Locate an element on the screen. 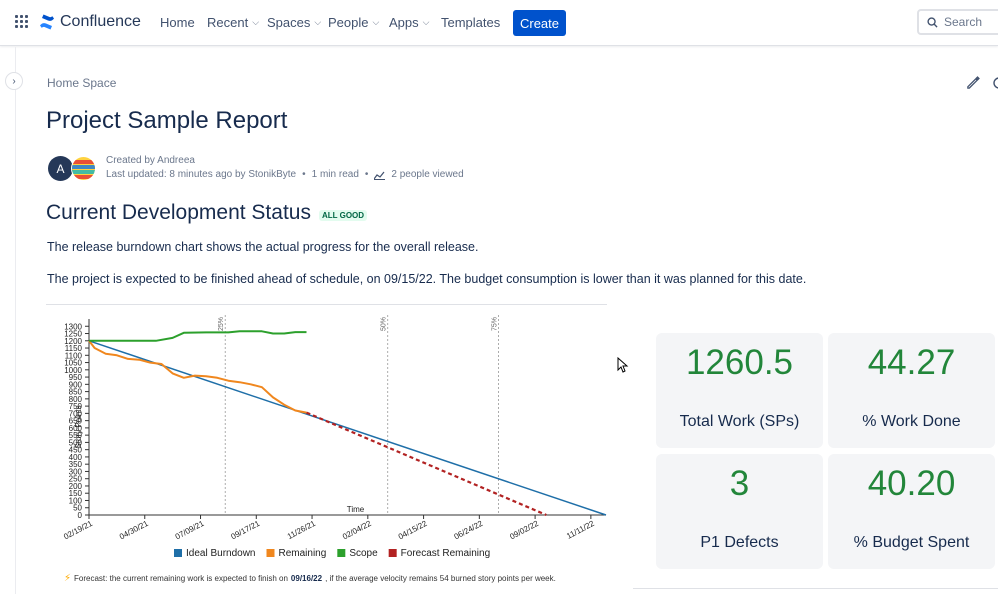 The image size is (998, 594). nav-templates-label: Templates is located at coordinates (471, 22).